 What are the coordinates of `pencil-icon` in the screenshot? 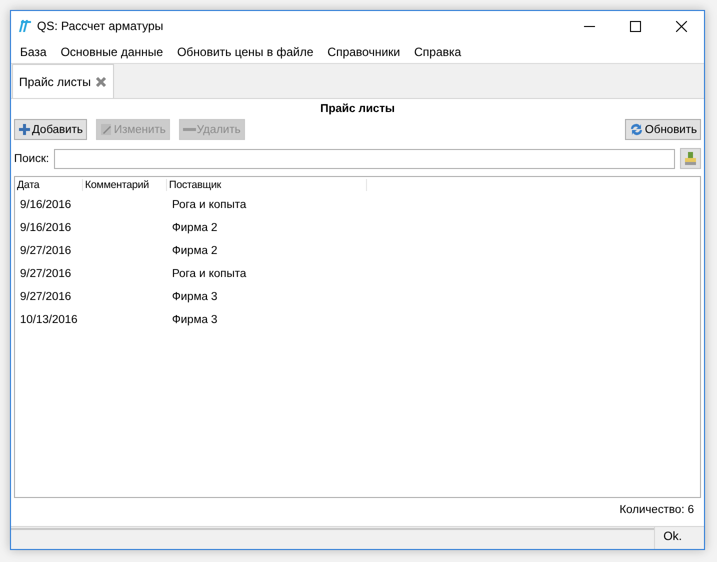 It's located at (106, 129).